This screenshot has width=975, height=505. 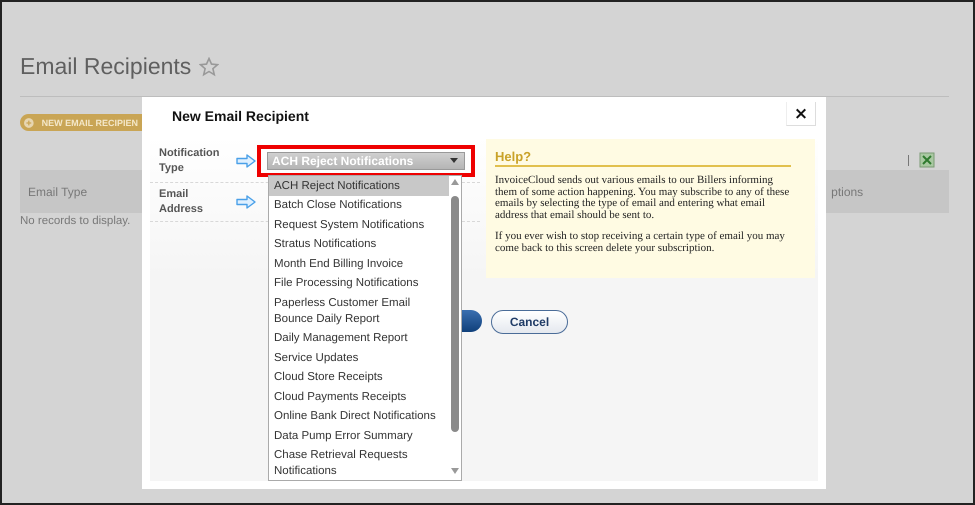 What do you see at coordinates (209, 67) in the screenshot?
I see `star-icon` at bounding box center [209, 67].